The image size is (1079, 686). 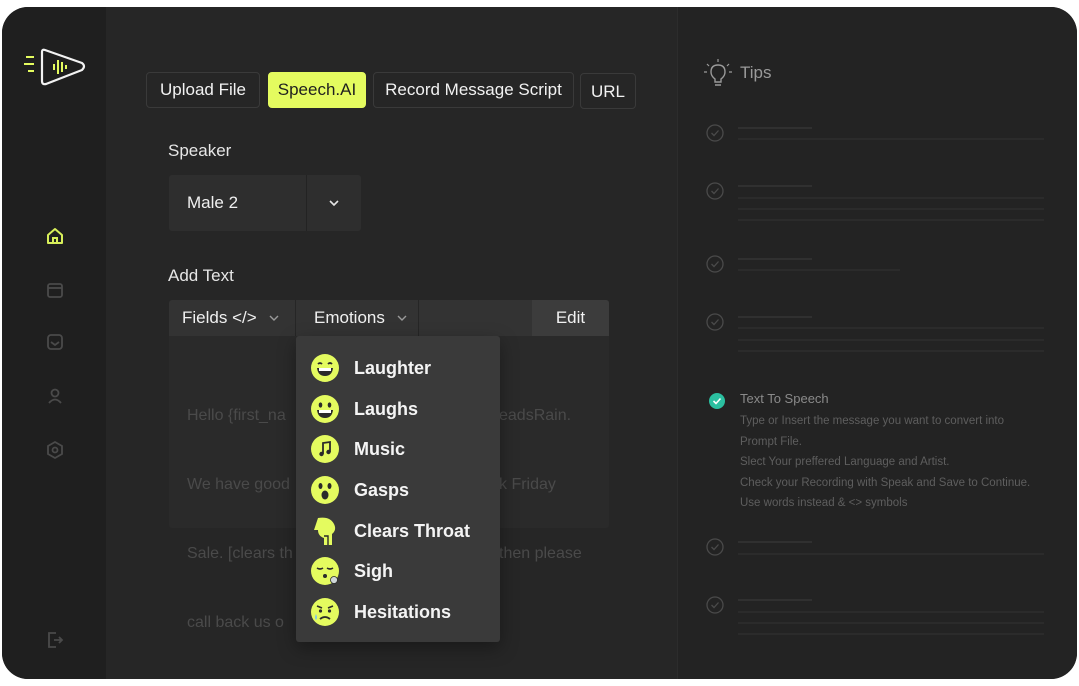 I want to click on fields-label: Fields </>, so click(x=219, y=317).